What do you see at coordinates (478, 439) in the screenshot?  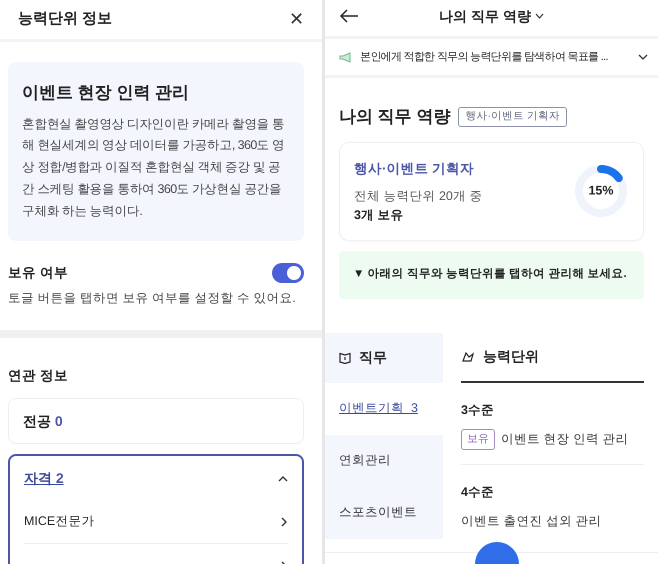 I see `owned-badge: 보유` at bounding box center [478, 439].